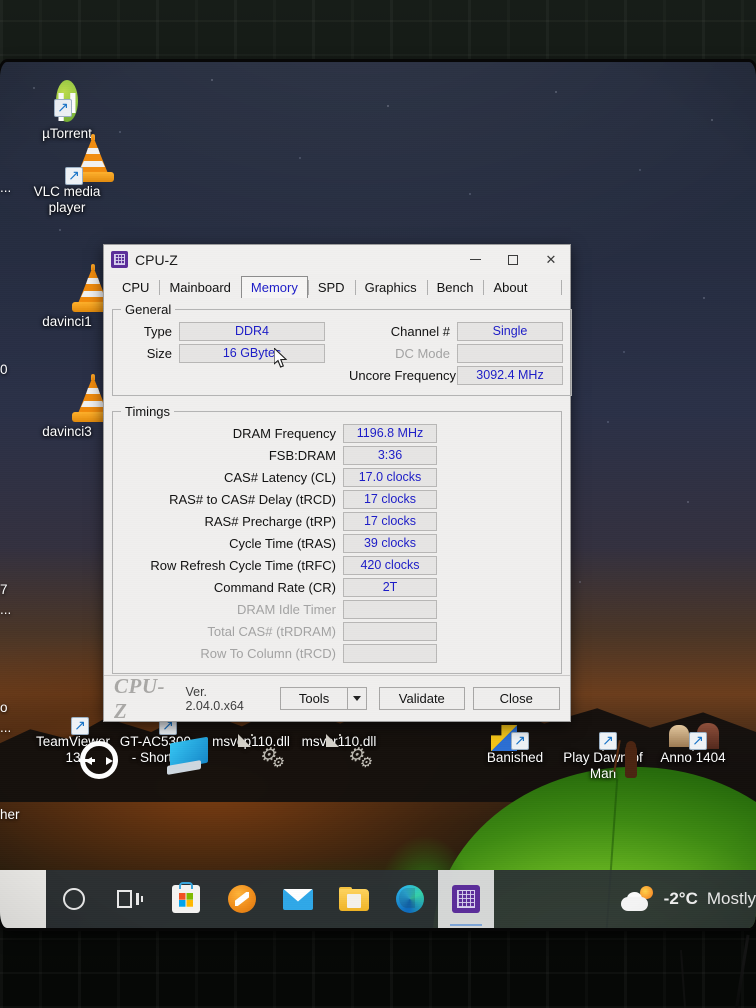 The height and width of the screenshot is (1008, 756). What do you see at coordinates (339, 751) in the screenshot?
I see `desktop-icon-msvcr110-dll: ⚙ ⚙ msvcr110.dll` at bounding box center [339, 751].